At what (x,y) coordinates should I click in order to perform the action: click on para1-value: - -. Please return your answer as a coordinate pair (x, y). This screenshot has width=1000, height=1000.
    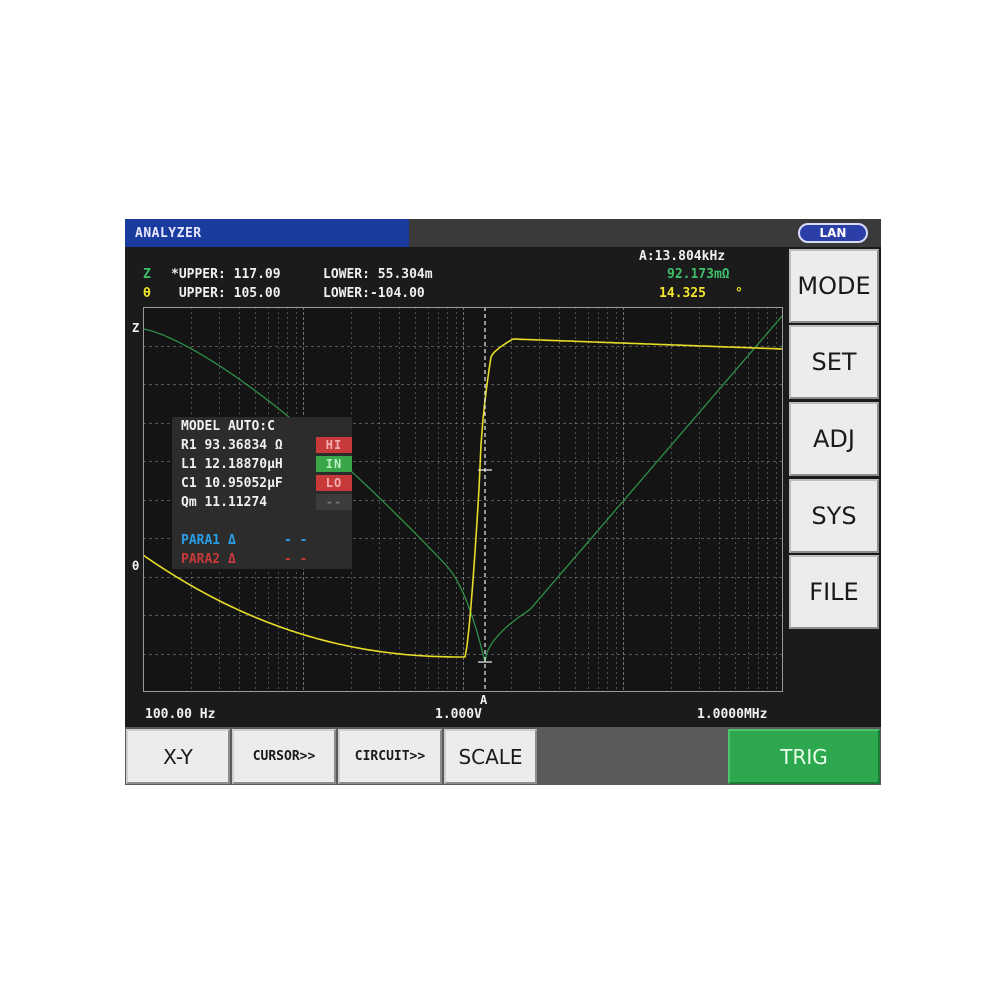
    Looking at the image, I should click on (296, 540).